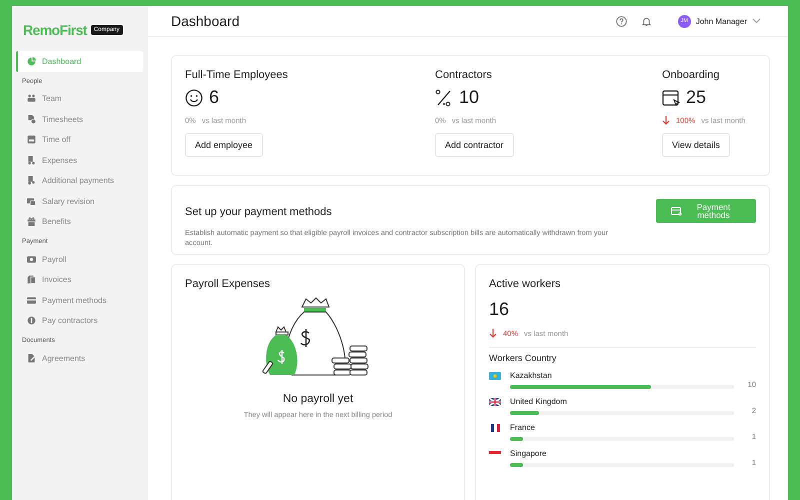 This screenshot has height=500, width=800. Describe the element at coordinates (79, 222) in the screenshot. I see `sidebar-item: Benefits` at that location.